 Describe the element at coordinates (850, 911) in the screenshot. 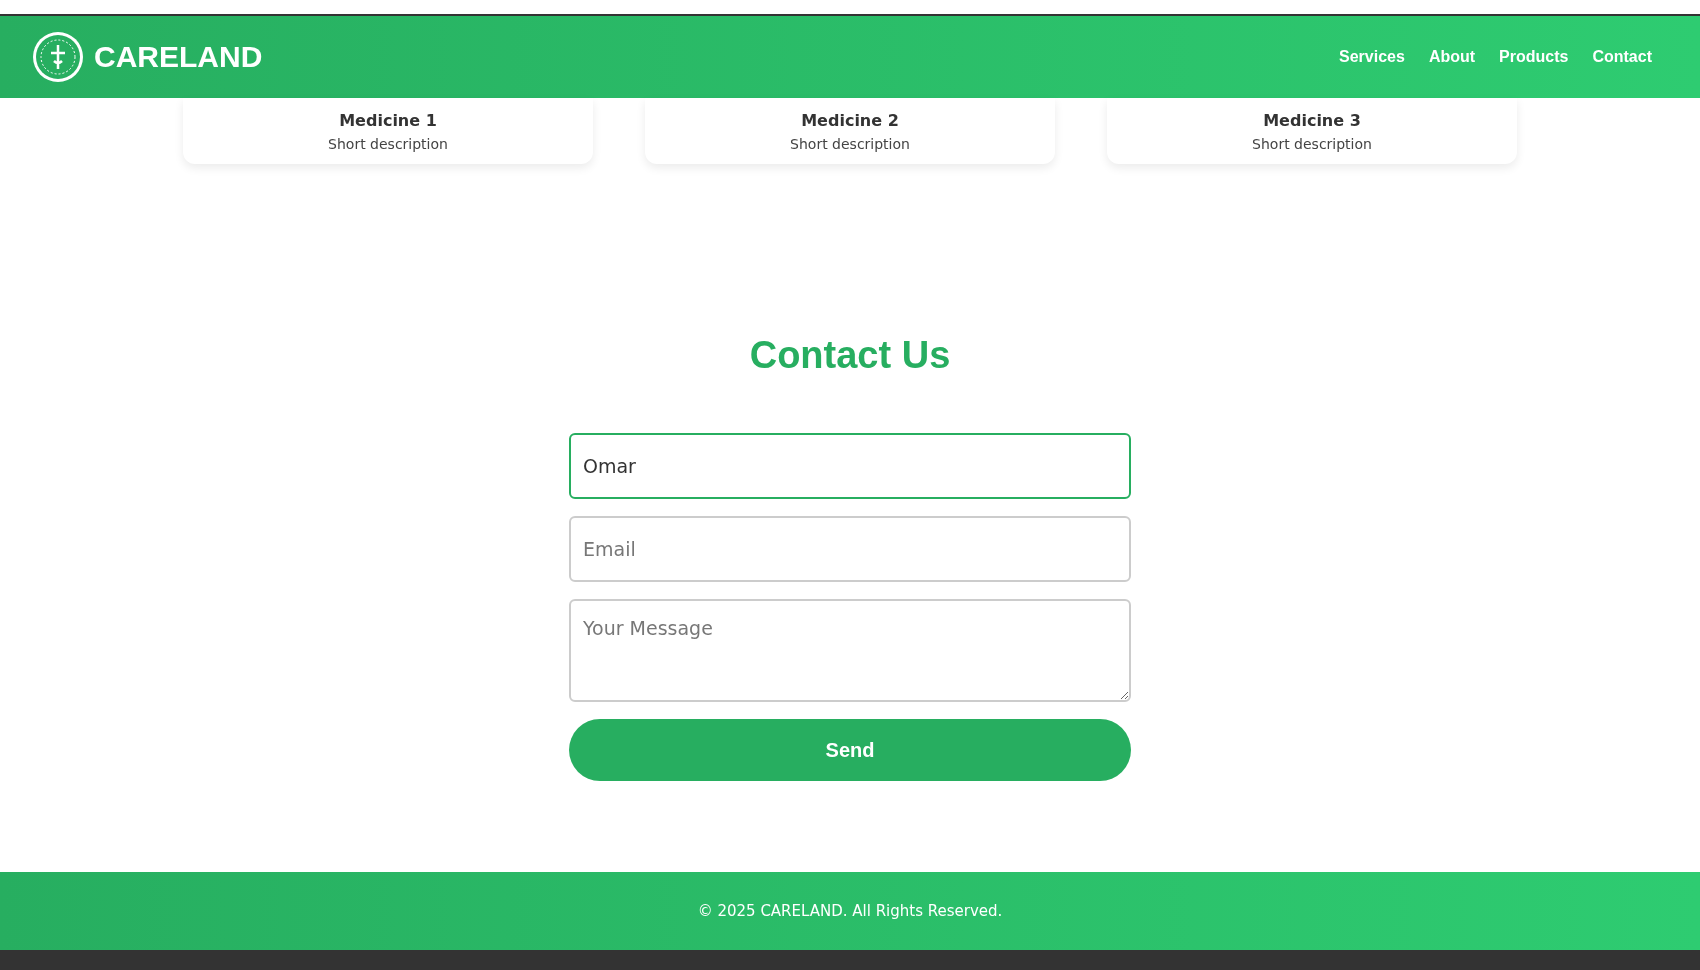

I see `copyright-text: © 2025 CARELAND. All Rights Reserved.` at that location.